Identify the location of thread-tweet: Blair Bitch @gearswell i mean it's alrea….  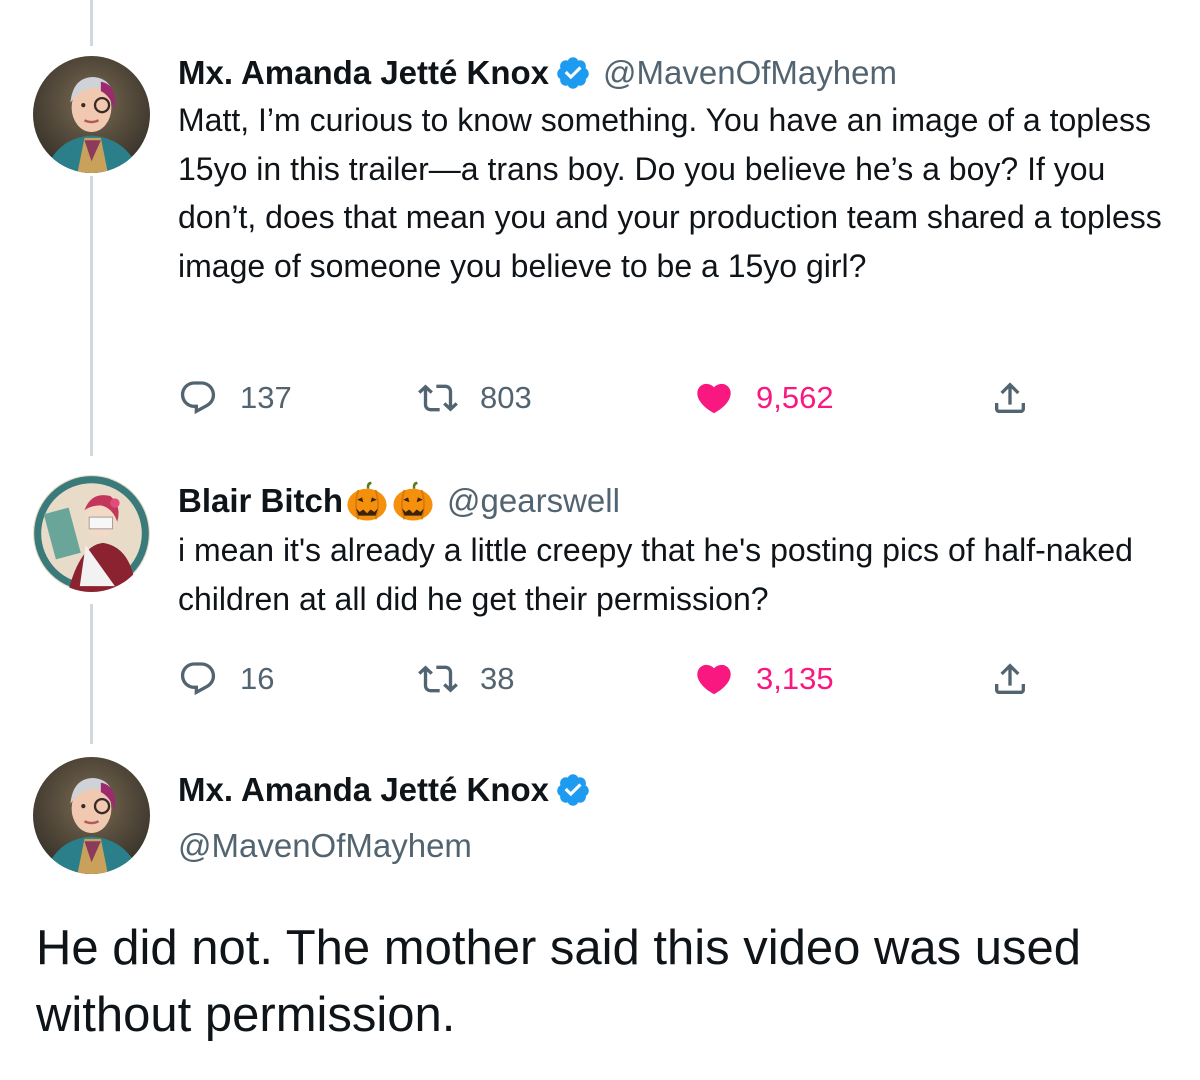
(671, 551).